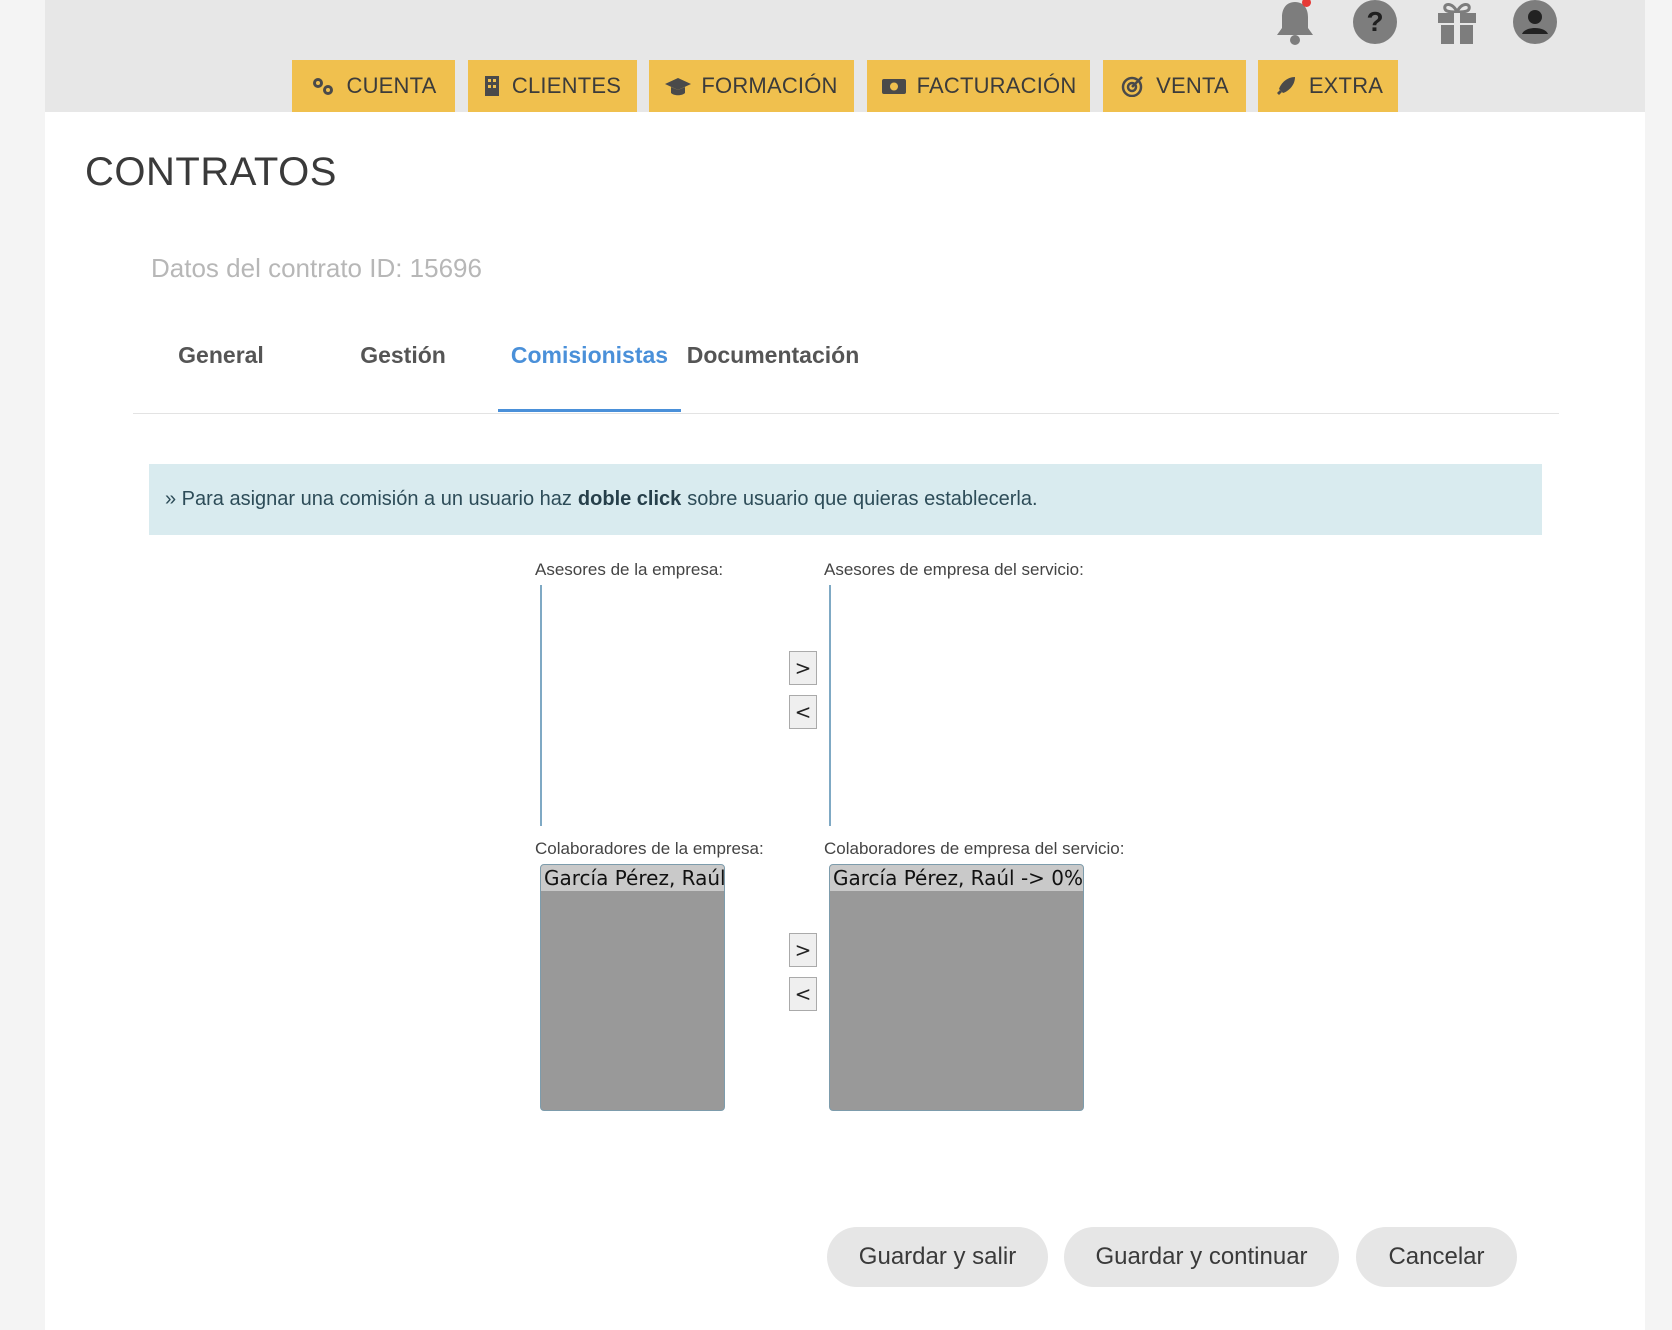  What do you see at coordinates (803, 712) in the screenshot?
I see `asesores-move-left-button: <` at bounding box center [803, 712].